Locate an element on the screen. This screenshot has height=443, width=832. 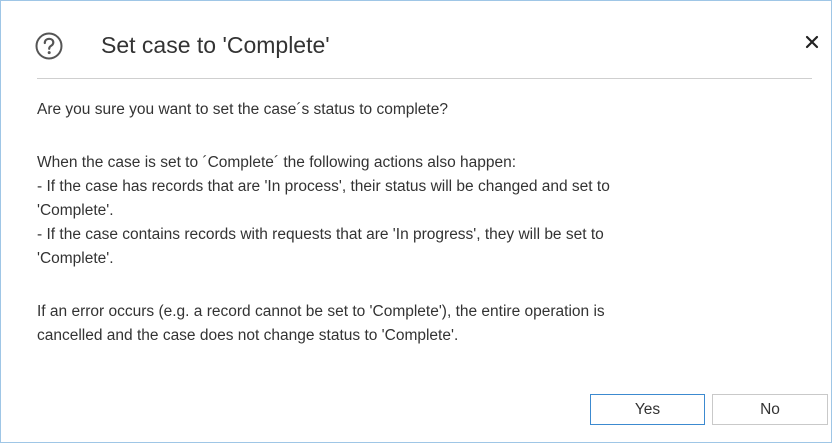
no-button: No is located at coordinates (770, 409).